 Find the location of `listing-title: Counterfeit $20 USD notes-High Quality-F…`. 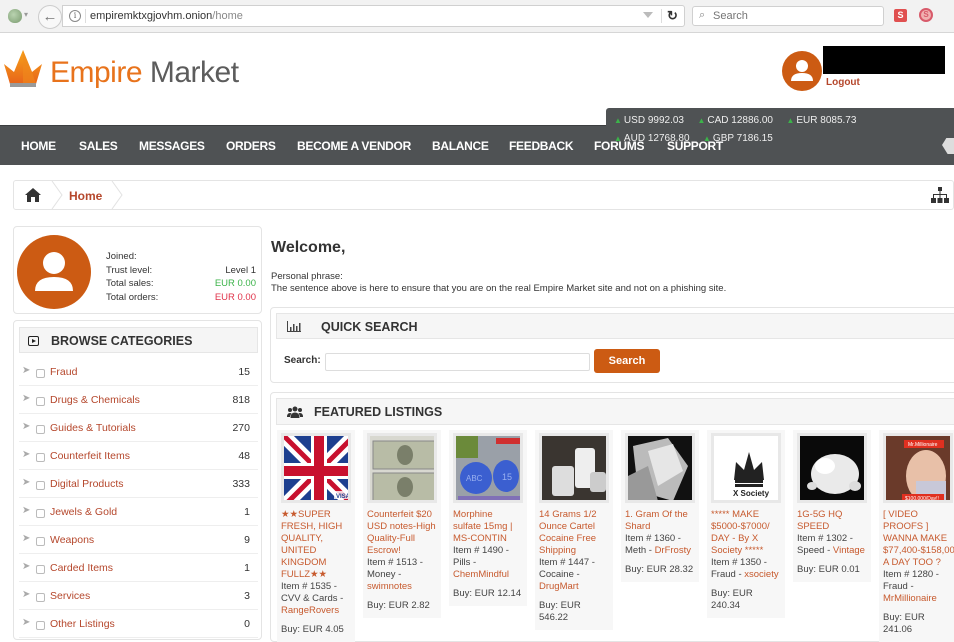

listing-title: Counterfeit $20 USD notes-High Quality-F… is located at coordinates (402, 533).